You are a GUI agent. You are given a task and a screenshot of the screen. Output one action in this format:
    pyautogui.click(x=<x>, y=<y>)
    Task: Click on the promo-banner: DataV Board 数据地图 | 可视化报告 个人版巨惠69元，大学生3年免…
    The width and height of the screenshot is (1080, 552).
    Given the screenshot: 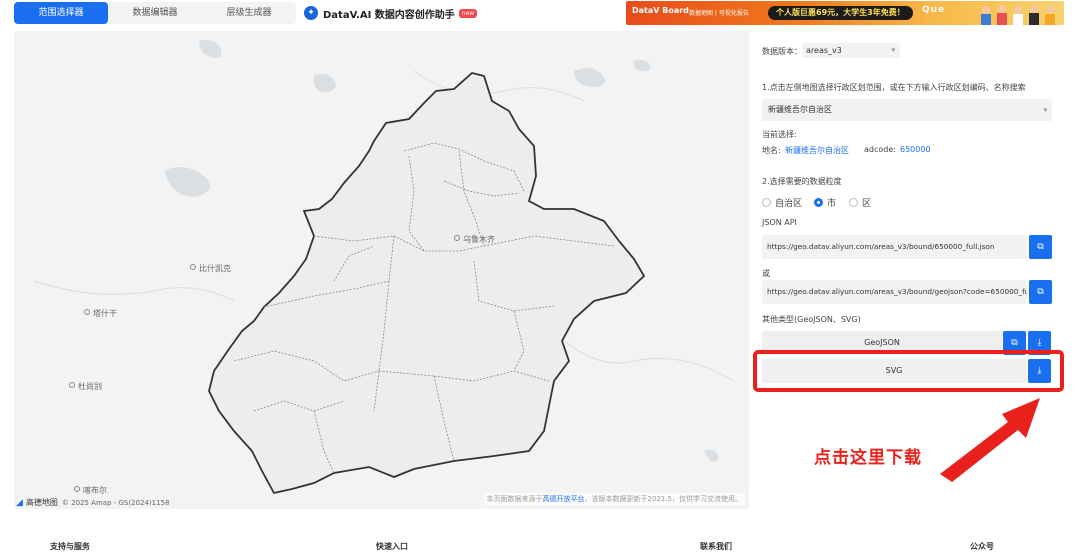 What is the action you would take?
    pyautogui.click(x=845, y=13)
    